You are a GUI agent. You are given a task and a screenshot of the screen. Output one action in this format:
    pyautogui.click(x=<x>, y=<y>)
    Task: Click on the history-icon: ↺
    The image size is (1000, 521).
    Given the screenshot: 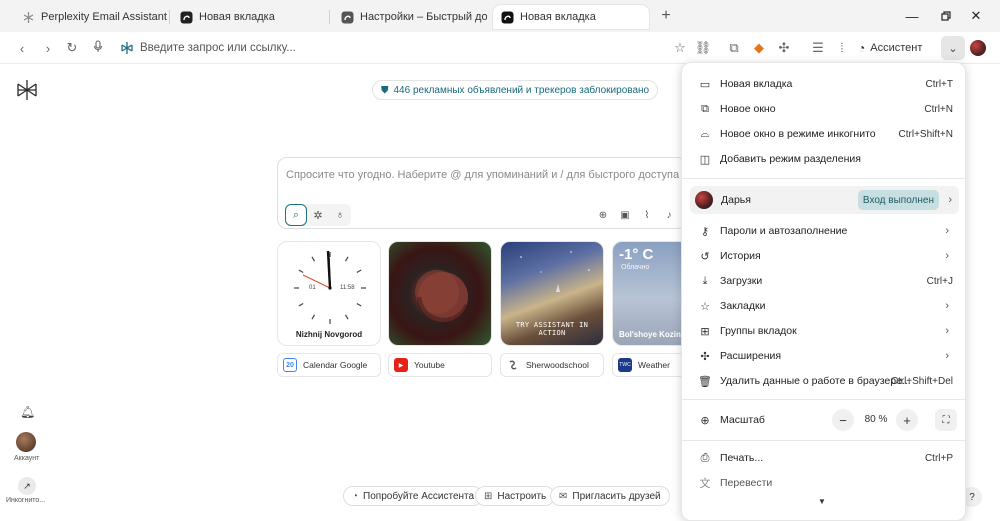 What is the action you would take?
    pyautogui.click(x=705, y=256)
    